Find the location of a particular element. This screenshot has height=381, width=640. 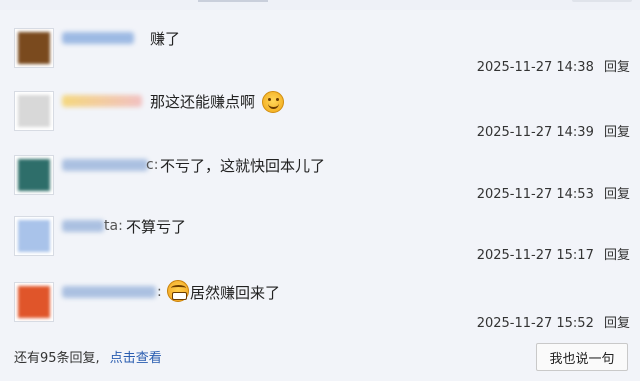

reply-time: 2025-11-27 14:38 is located at coordinates (535, 67).